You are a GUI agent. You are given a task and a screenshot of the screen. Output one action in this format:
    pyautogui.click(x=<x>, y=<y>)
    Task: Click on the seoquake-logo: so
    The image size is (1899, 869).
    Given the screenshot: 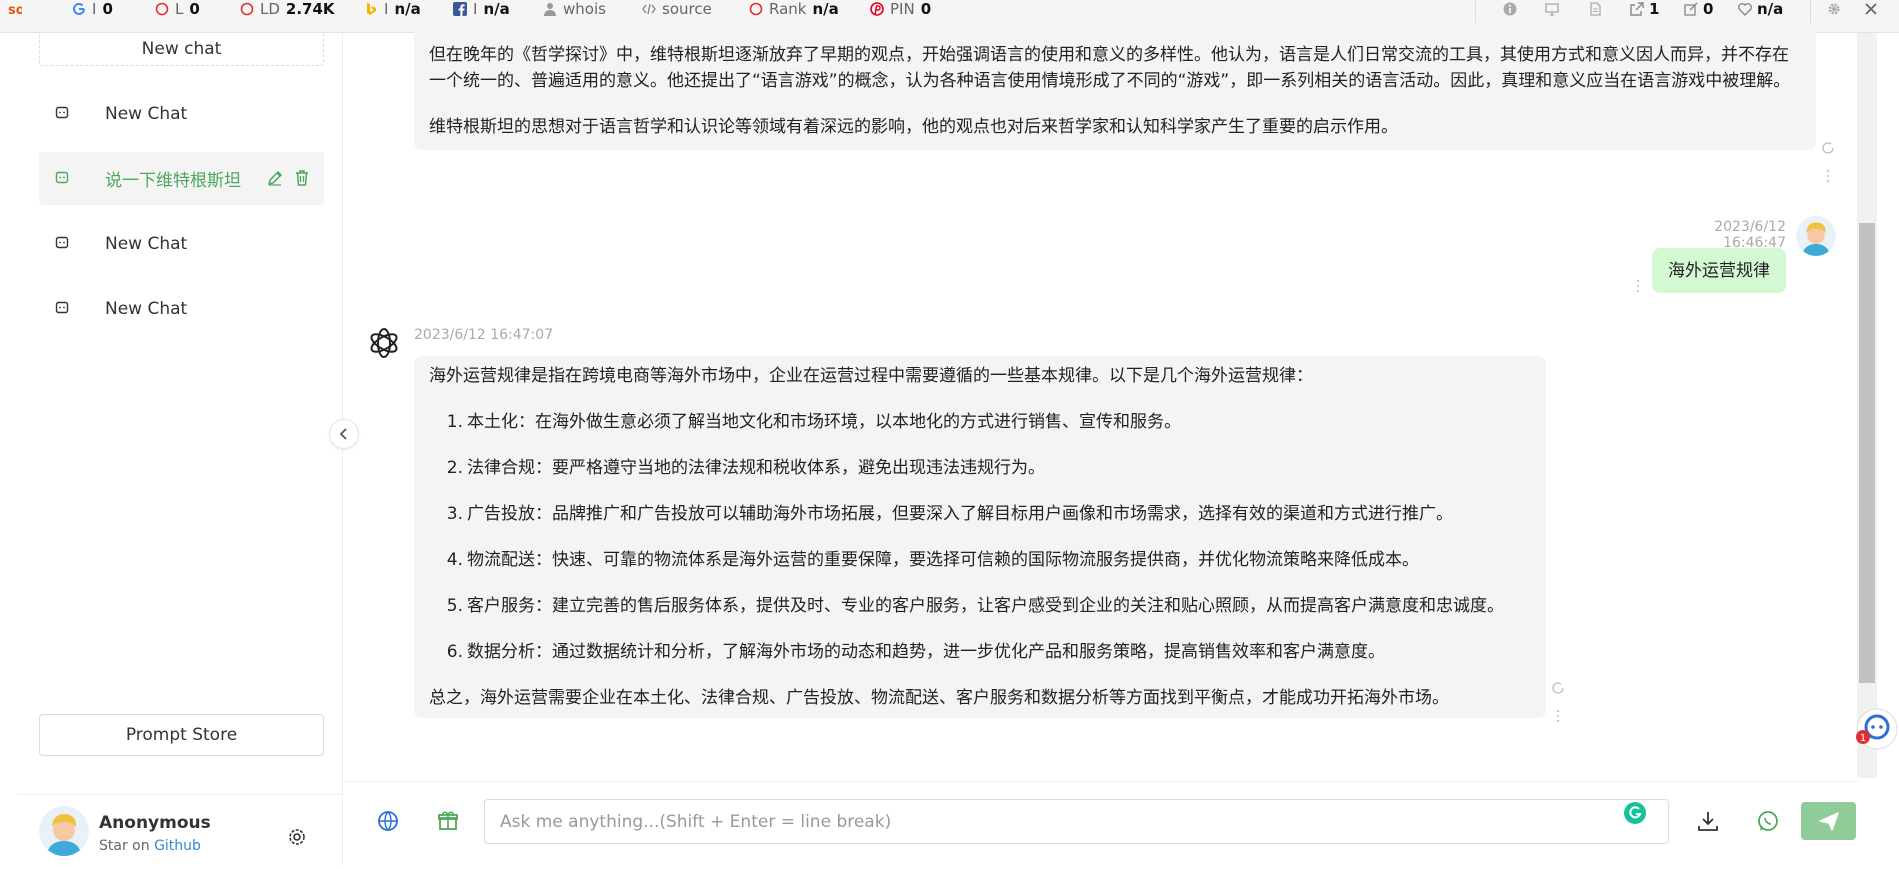 What is the action you would take?
    pyautogui.click(x=15, y=8)
    